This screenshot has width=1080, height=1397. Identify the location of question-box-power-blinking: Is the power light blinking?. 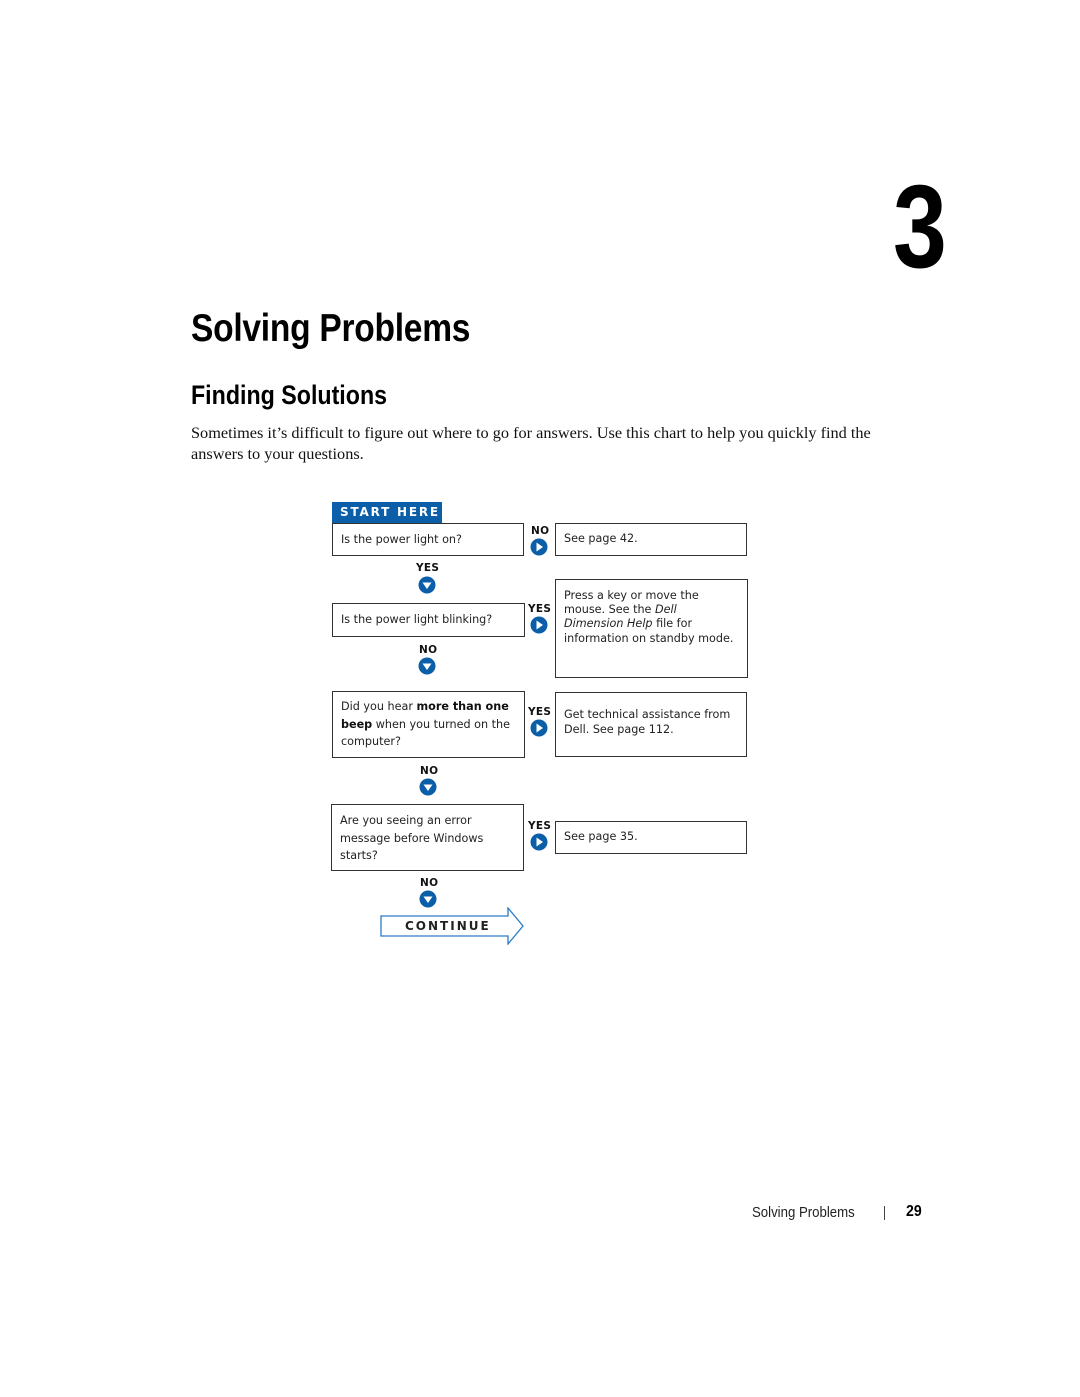
(428, 620).